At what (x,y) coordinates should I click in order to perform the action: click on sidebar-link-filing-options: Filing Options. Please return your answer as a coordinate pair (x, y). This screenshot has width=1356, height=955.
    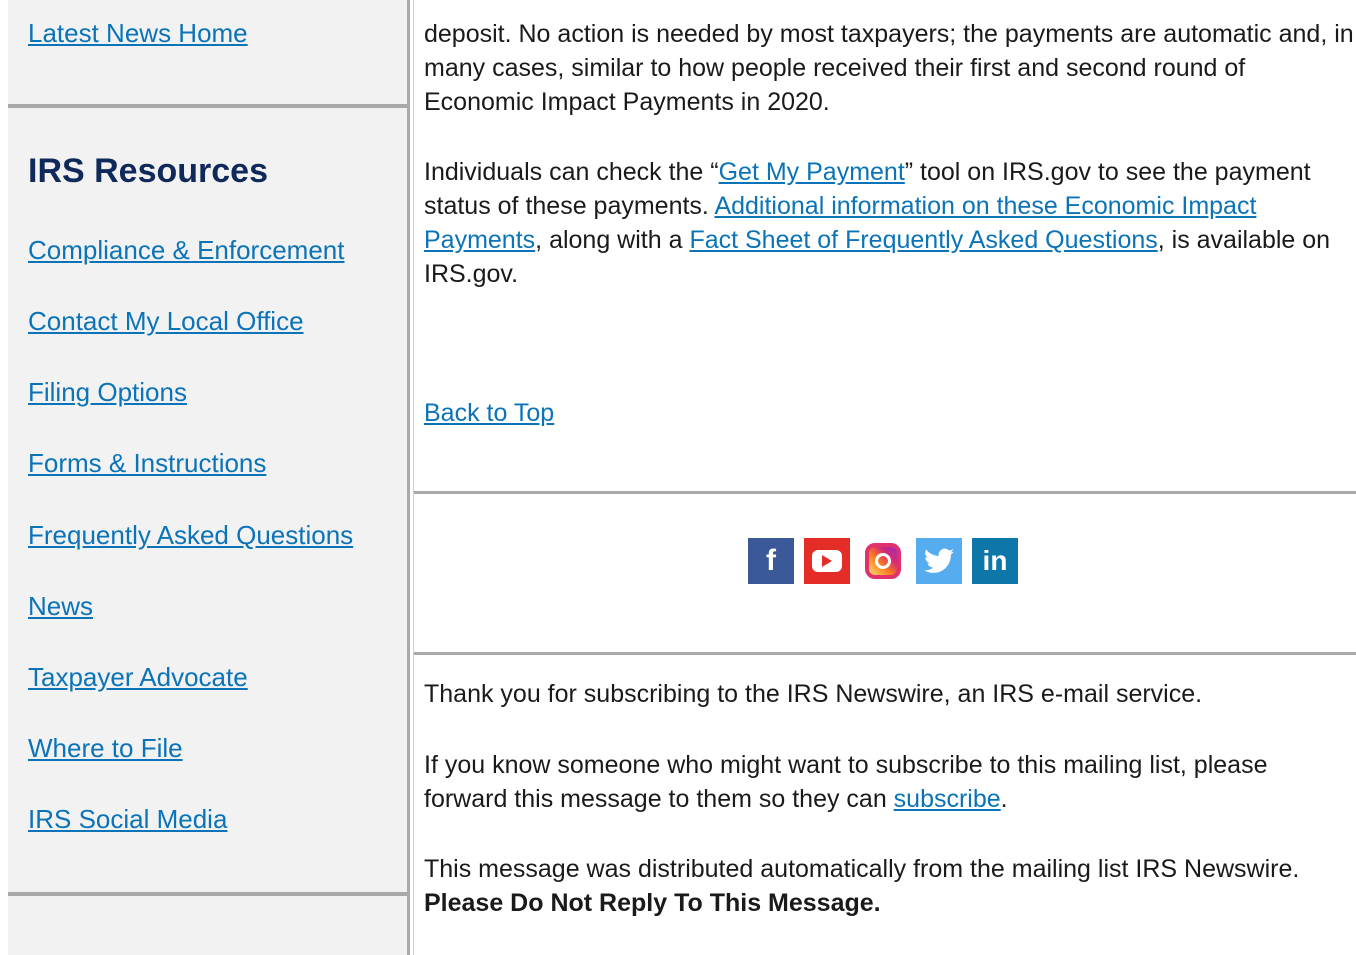
    Looking at the image, I should click on (107, 392).